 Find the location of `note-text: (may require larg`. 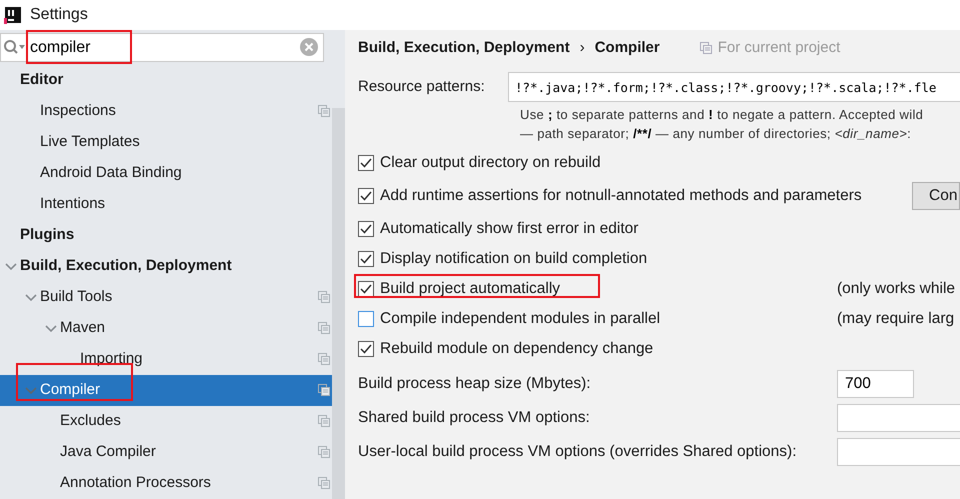

note-text: (may require larg is located at coordinates (895, 319).